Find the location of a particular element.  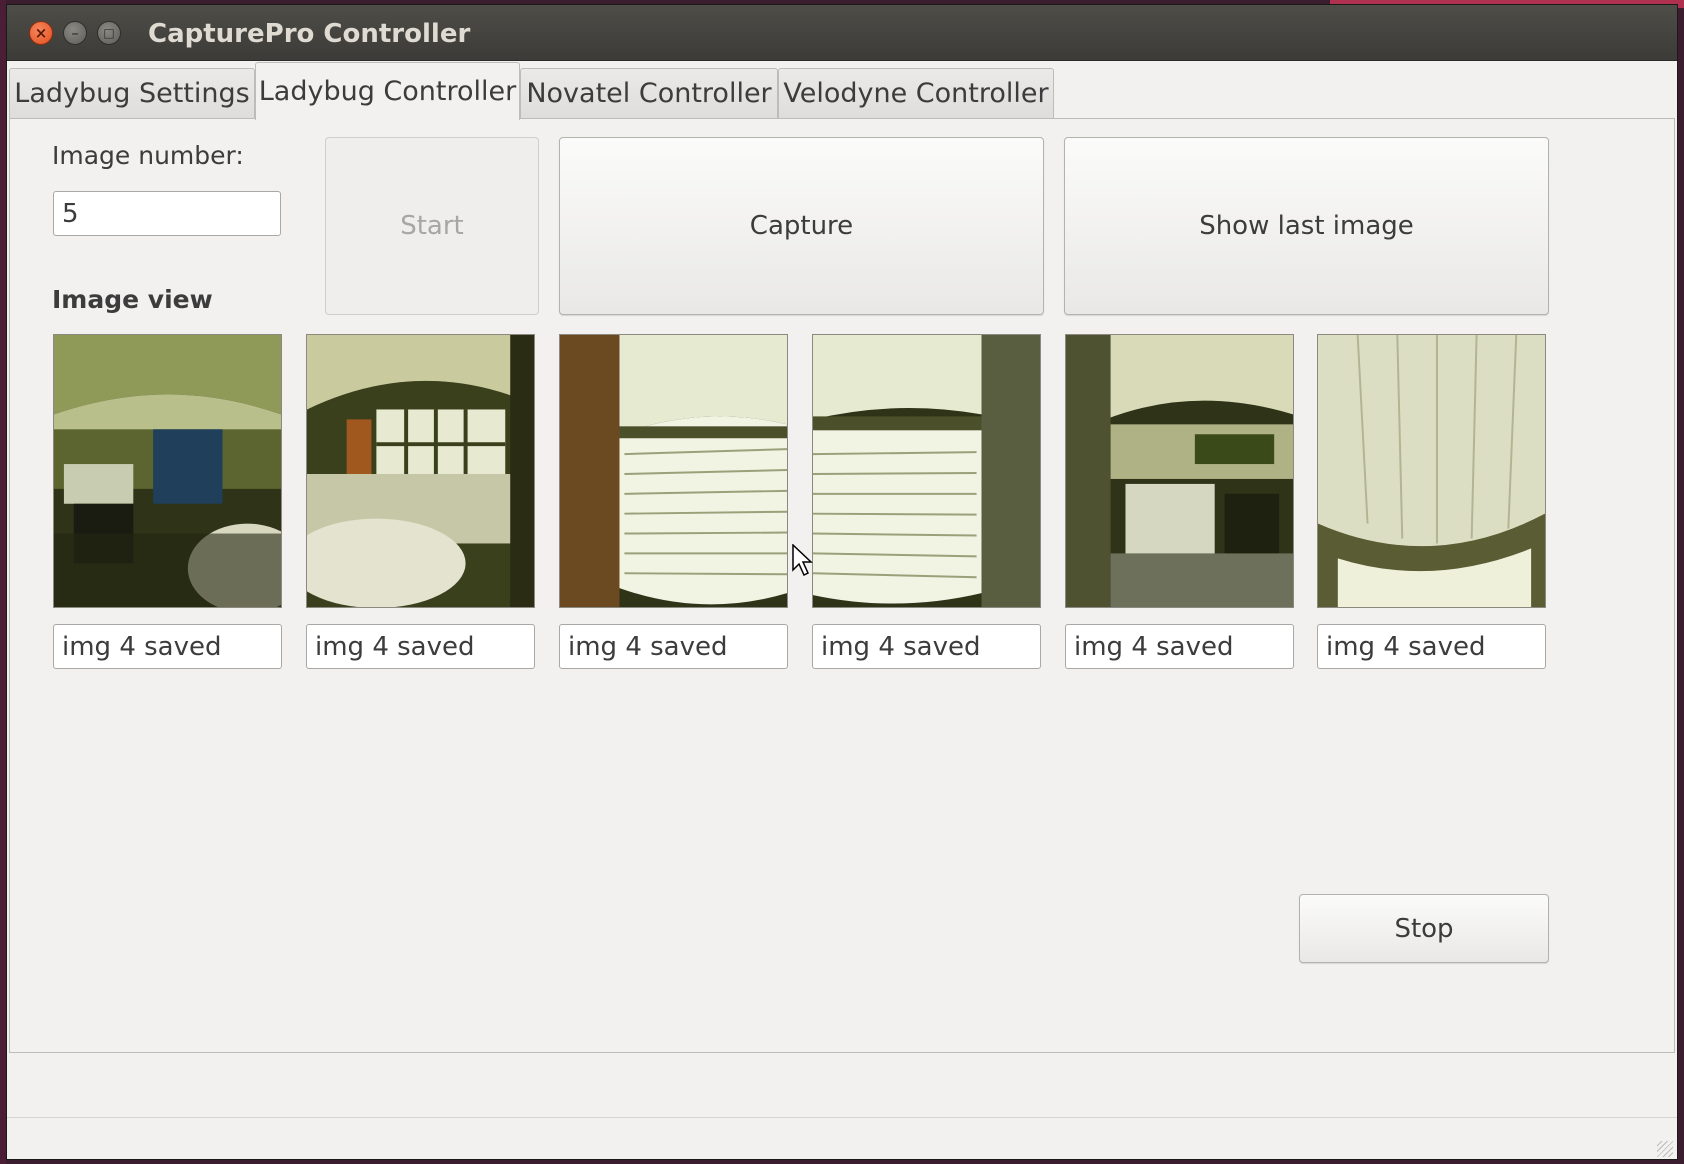

window-camera-2-icon is located at coordinates (673, 471).